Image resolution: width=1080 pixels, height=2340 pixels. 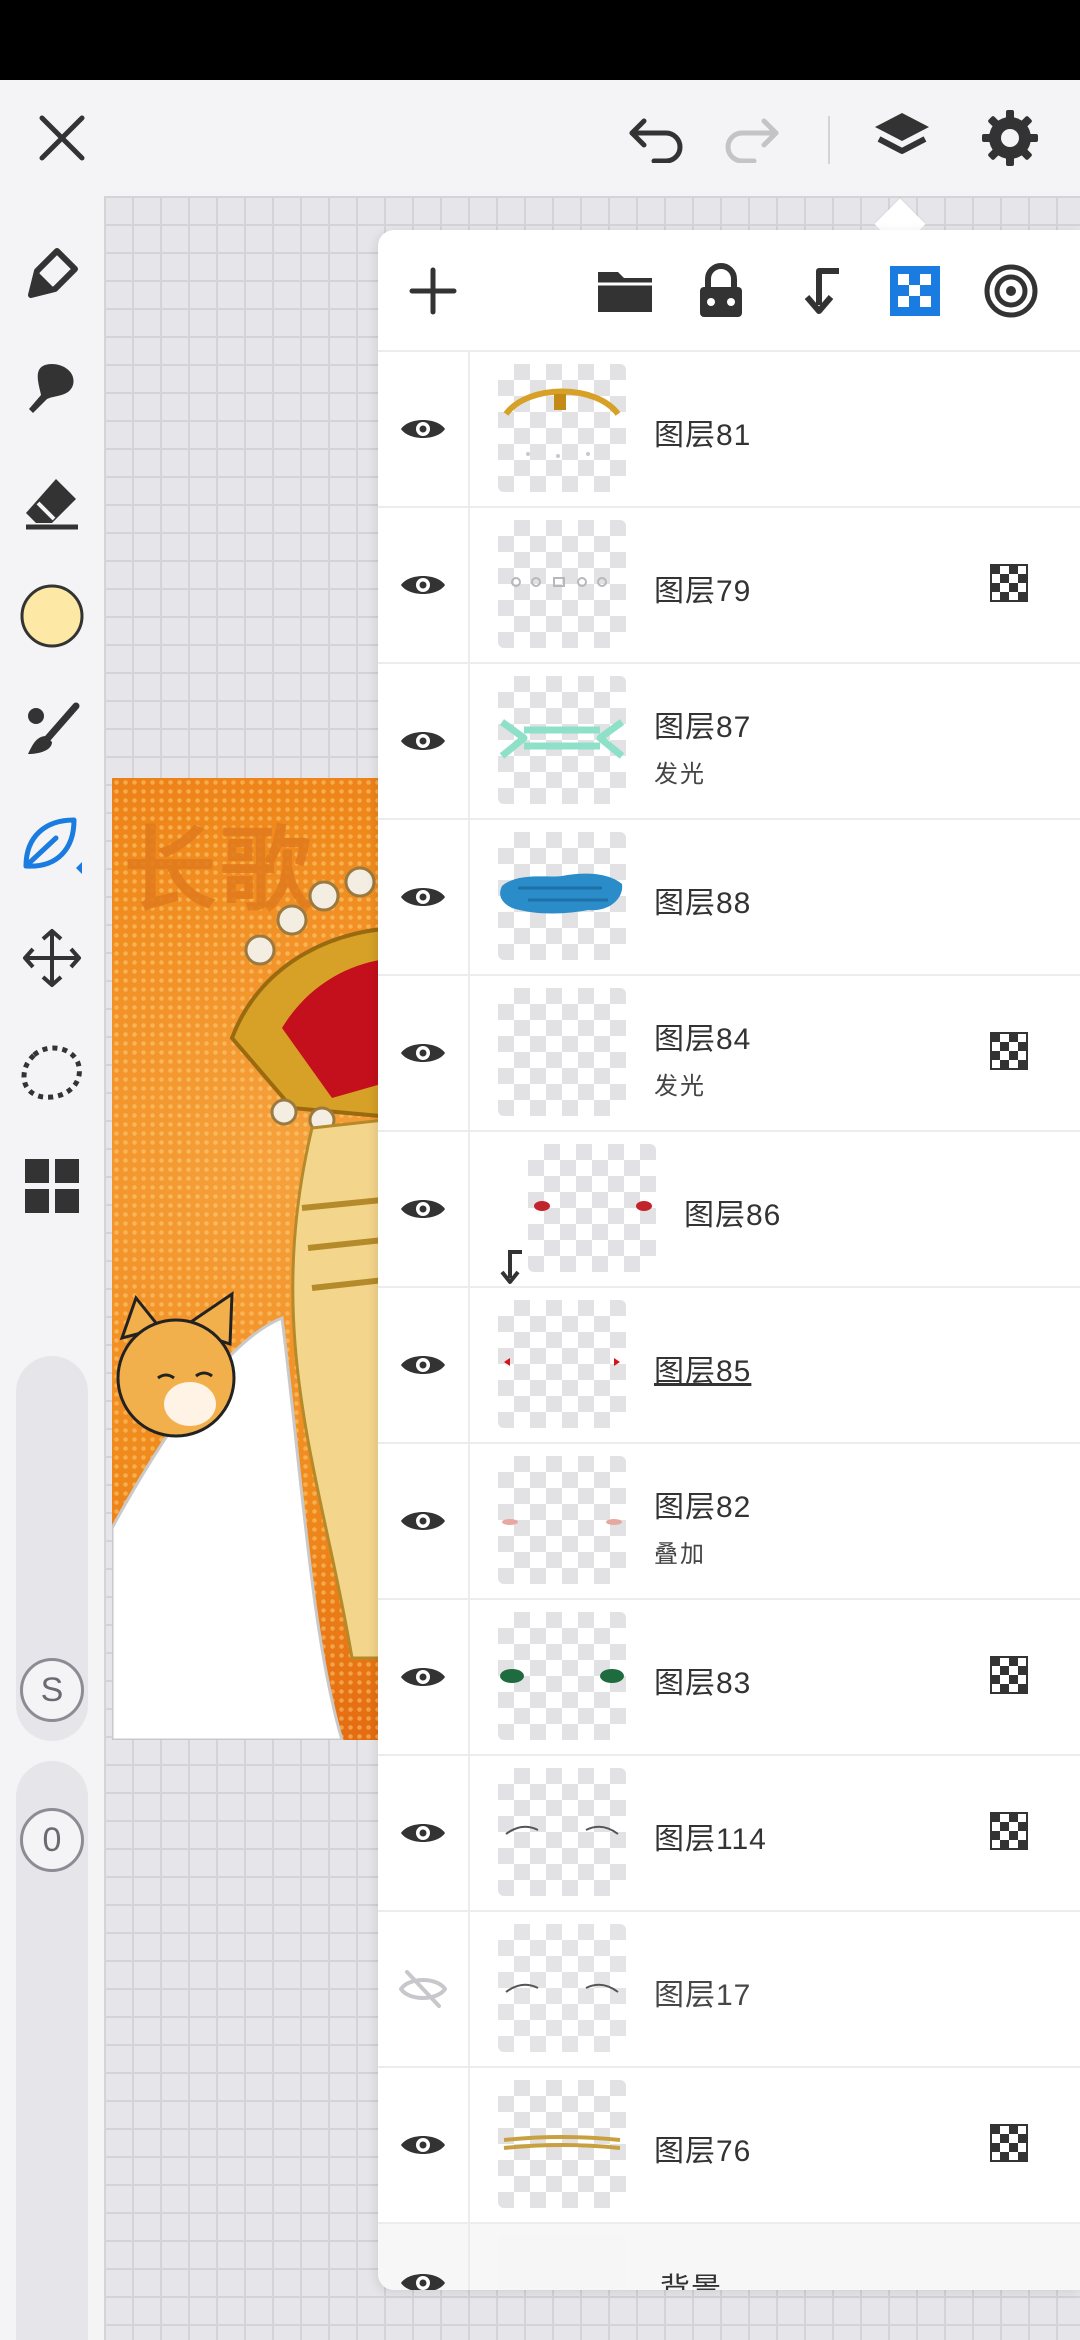 I want to click on add-icon, so click(x=433, y=291).